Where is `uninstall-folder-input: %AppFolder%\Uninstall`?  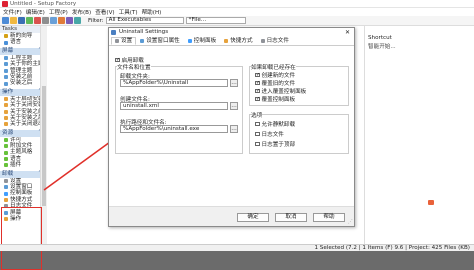
uninstall-folder-input: %AppFolder%\Uninstall is located at coordinates (174, 83).